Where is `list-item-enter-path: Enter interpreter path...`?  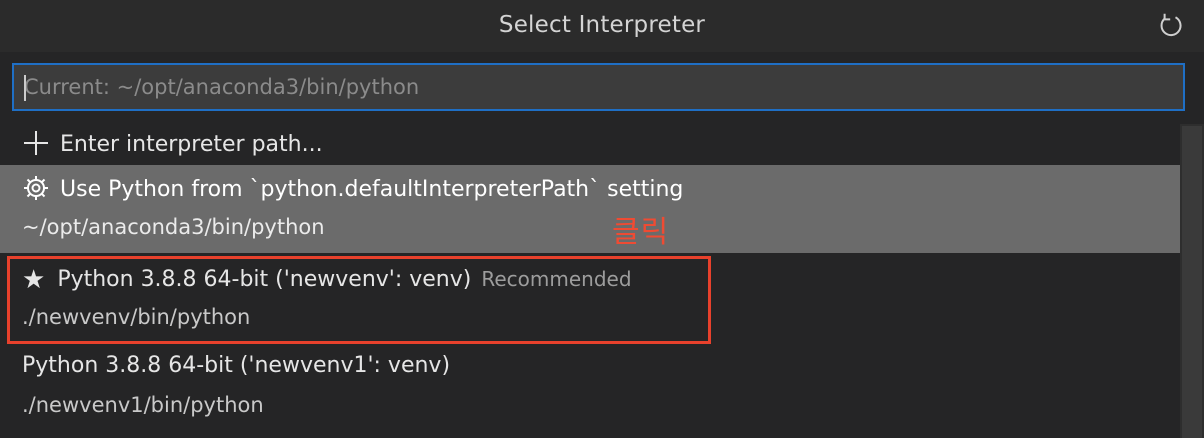 list-item-enter-path: Enter interpreter path... is located at coordinates (590, 144).